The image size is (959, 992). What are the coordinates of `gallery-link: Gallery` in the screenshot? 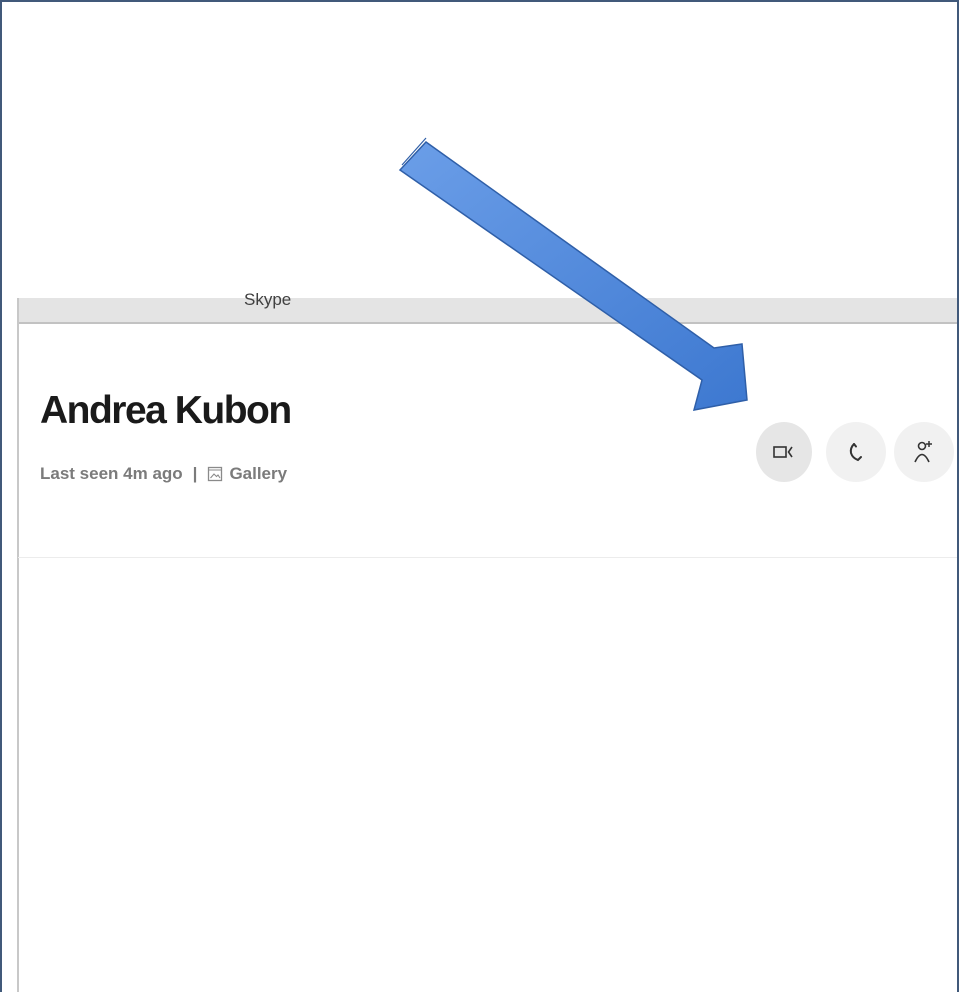 It's located at (247, 474).